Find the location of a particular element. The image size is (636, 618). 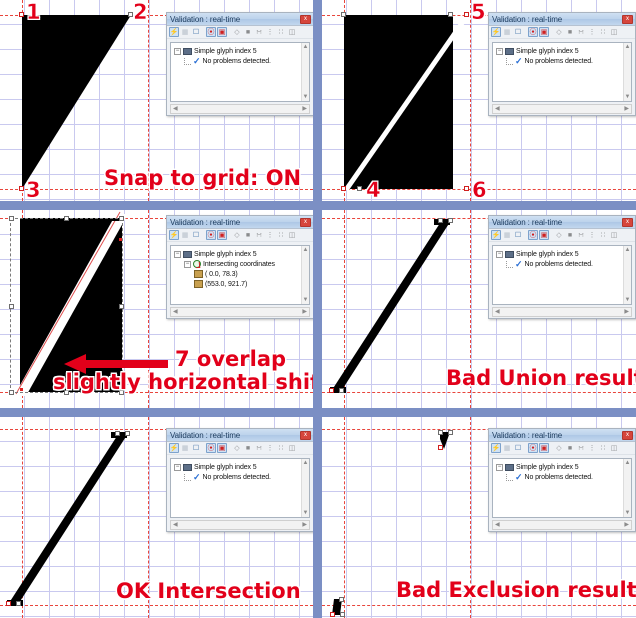

tree-row-error: − Intersecting coordinates is located at coordinates (240, 264).